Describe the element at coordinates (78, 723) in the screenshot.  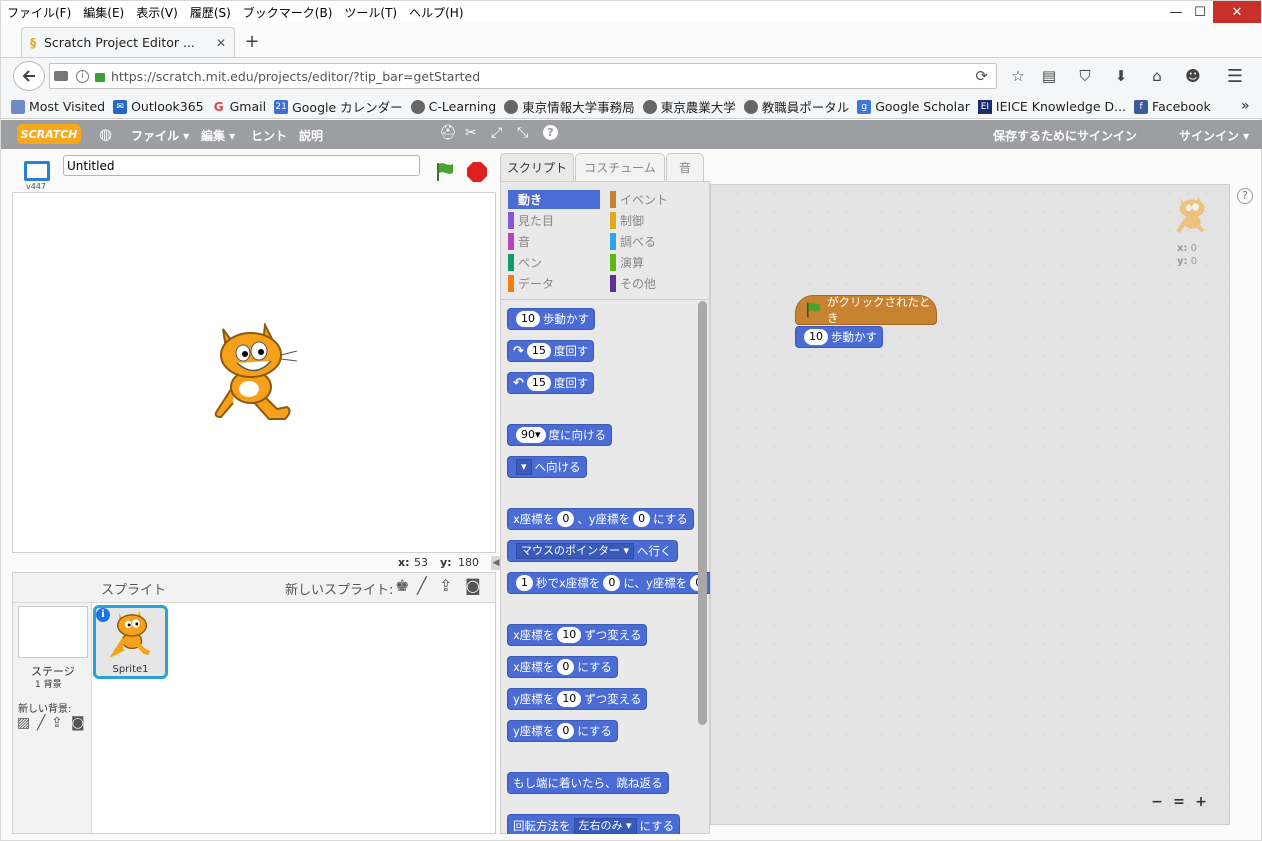
I see `camera-backdrop-icon: ◙` at that location.